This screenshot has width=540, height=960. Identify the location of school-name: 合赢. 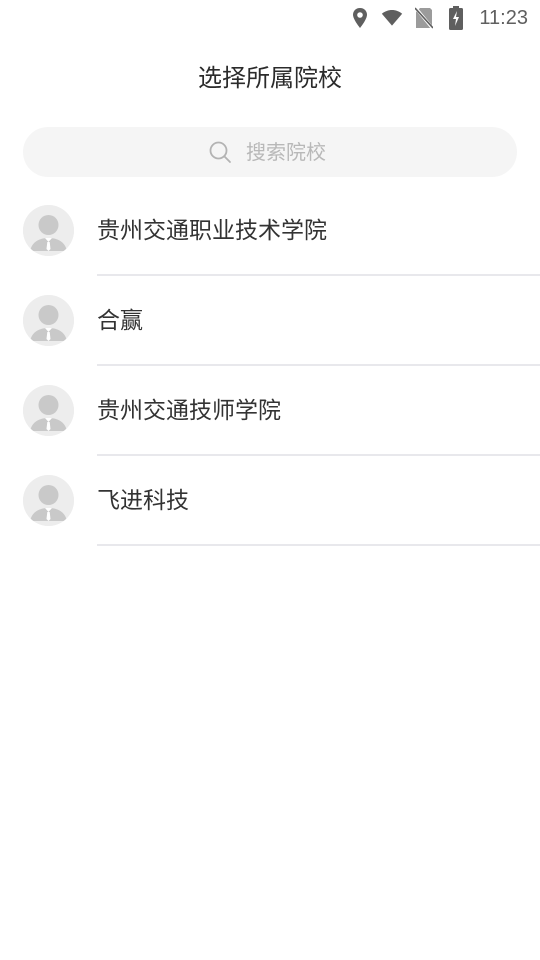
(120, 321).